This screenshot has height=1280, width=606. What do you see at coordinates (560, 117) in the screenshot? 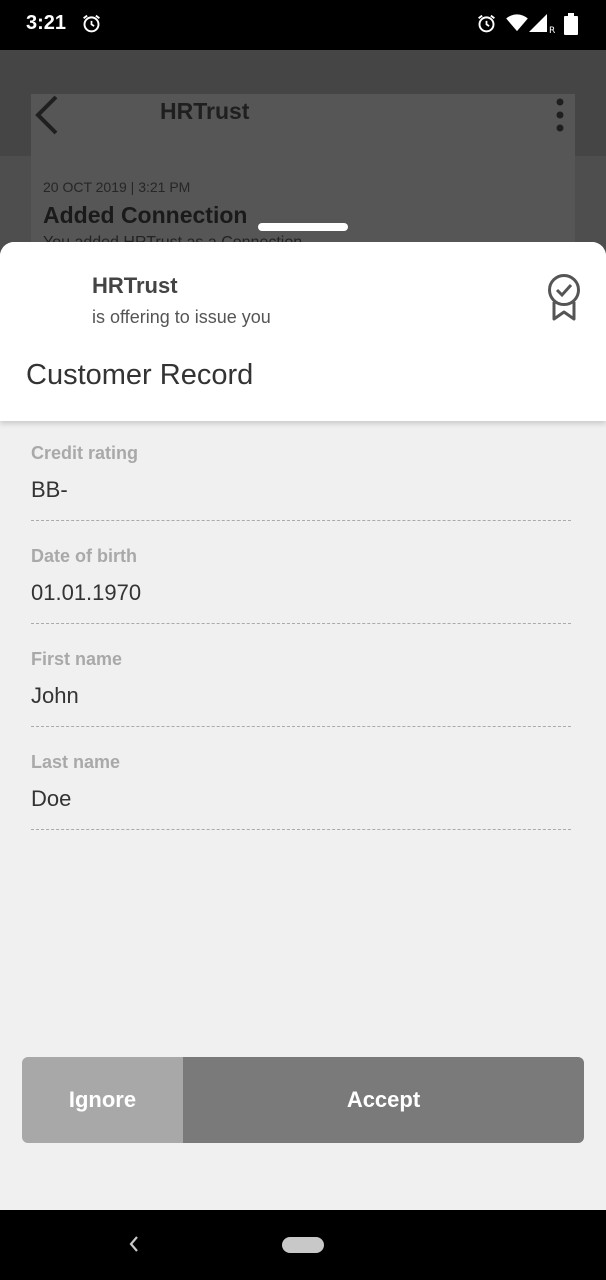
I see `more-vert-icon` at bounding box center [560, 117].